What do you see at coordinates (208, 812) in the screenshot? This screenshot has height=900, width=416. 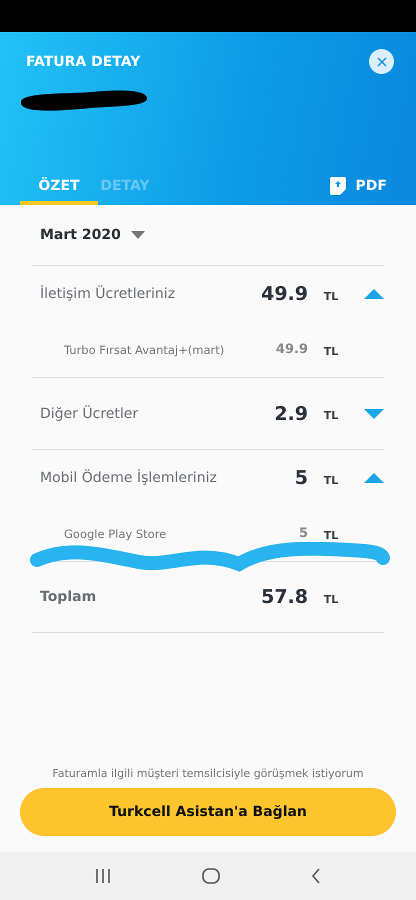 I see `connect-assistant-button: Turkcell Asistan'a Bağlan` at bounding box center [208, 812].